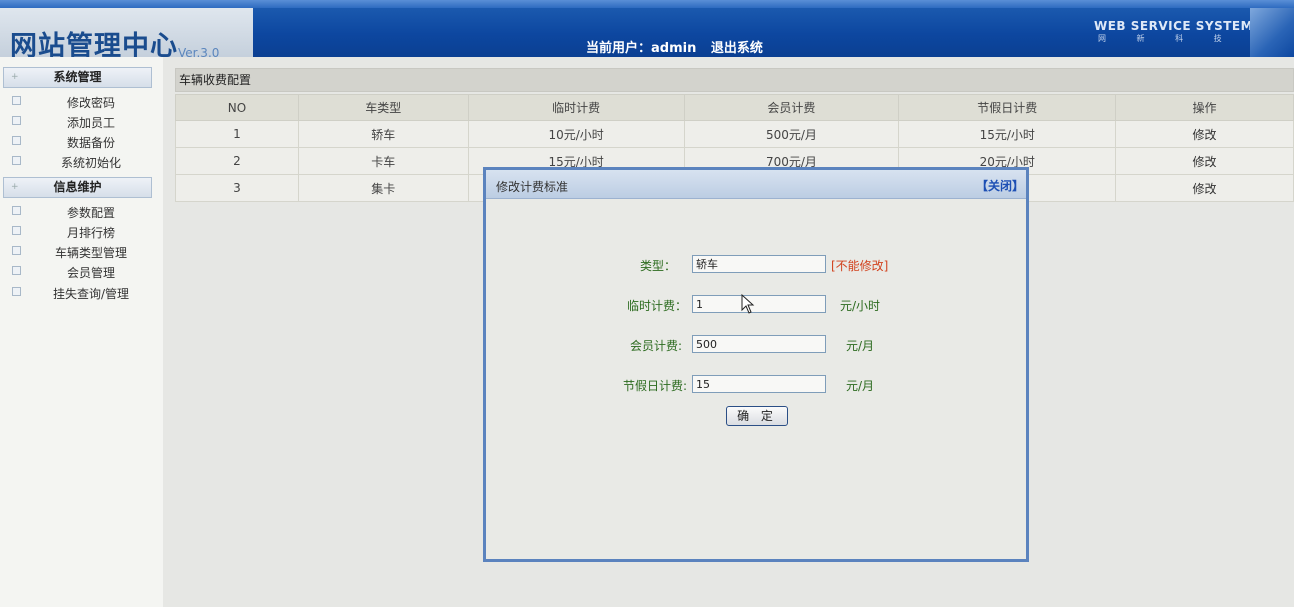  Describe the element at coordinates (1204, 107) in the screenshot. I see `column-header: 操作` at that location.